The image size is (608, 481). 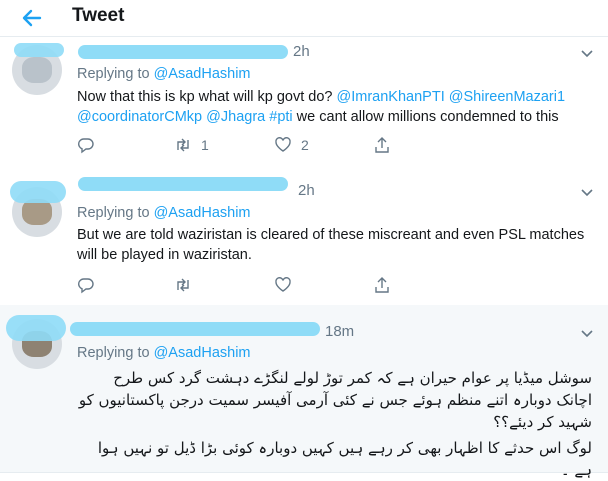 What do you see at coordinates (291, 145) in the screenshot?
I see `like-button: 2` at bounding box center [291, 145].